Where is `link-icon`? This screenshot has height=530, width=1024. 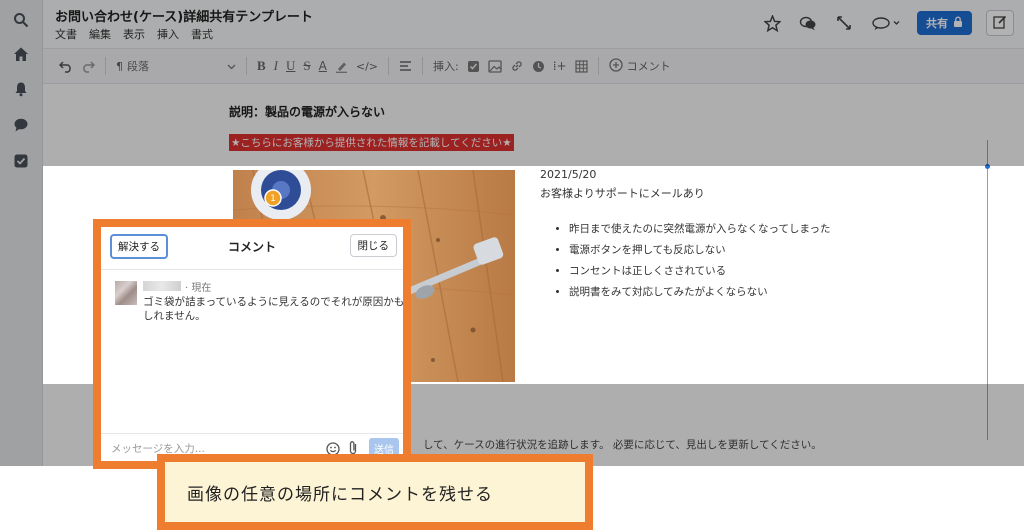
link-icon is located at coordinates (517, 66).